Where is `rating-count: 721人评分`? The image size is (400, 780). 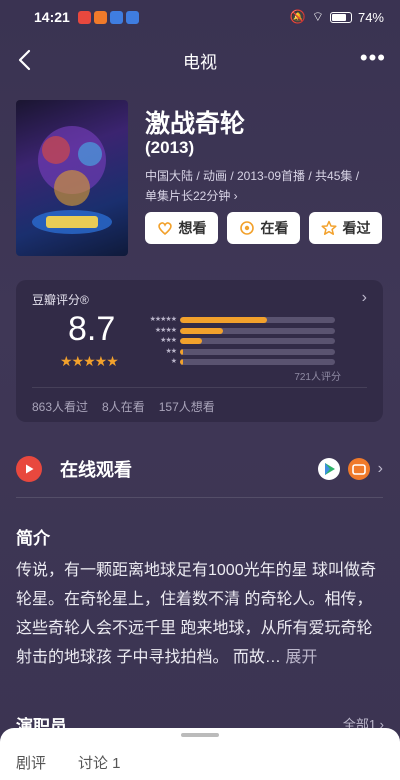
rating-count: 721人评分 is located at coordinates (317, 377).